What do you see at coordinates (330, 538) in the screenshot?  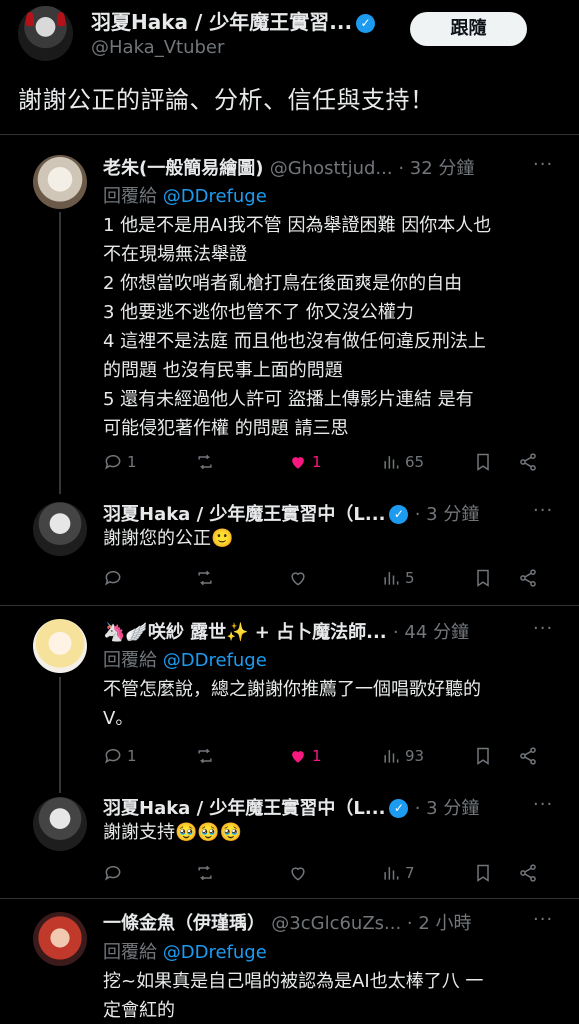 I see `reply-text: 謝謝您的公正🙂` at bounding box center [330, 538].